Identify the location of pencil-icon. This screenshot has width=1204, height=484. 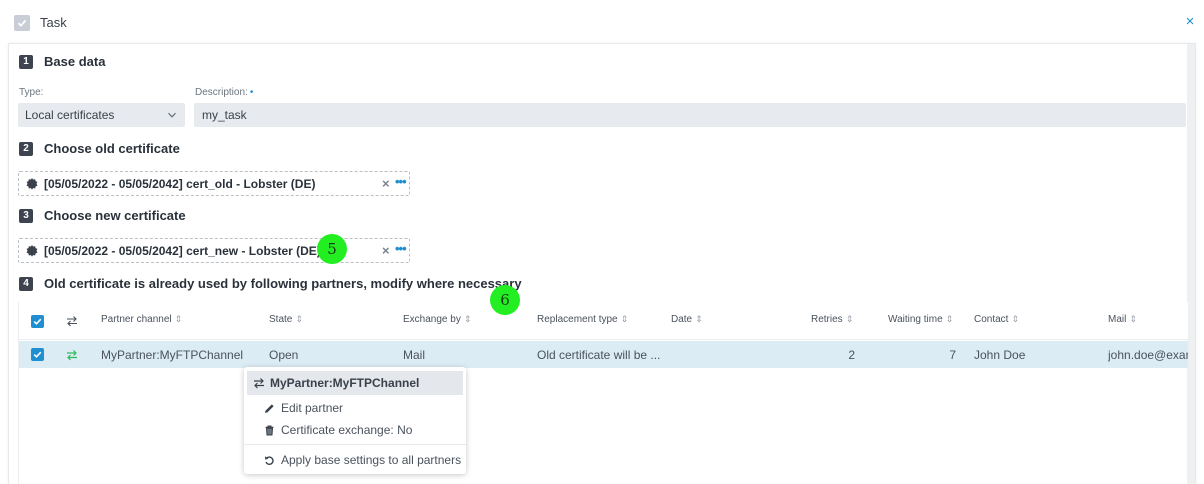
(269, 408).